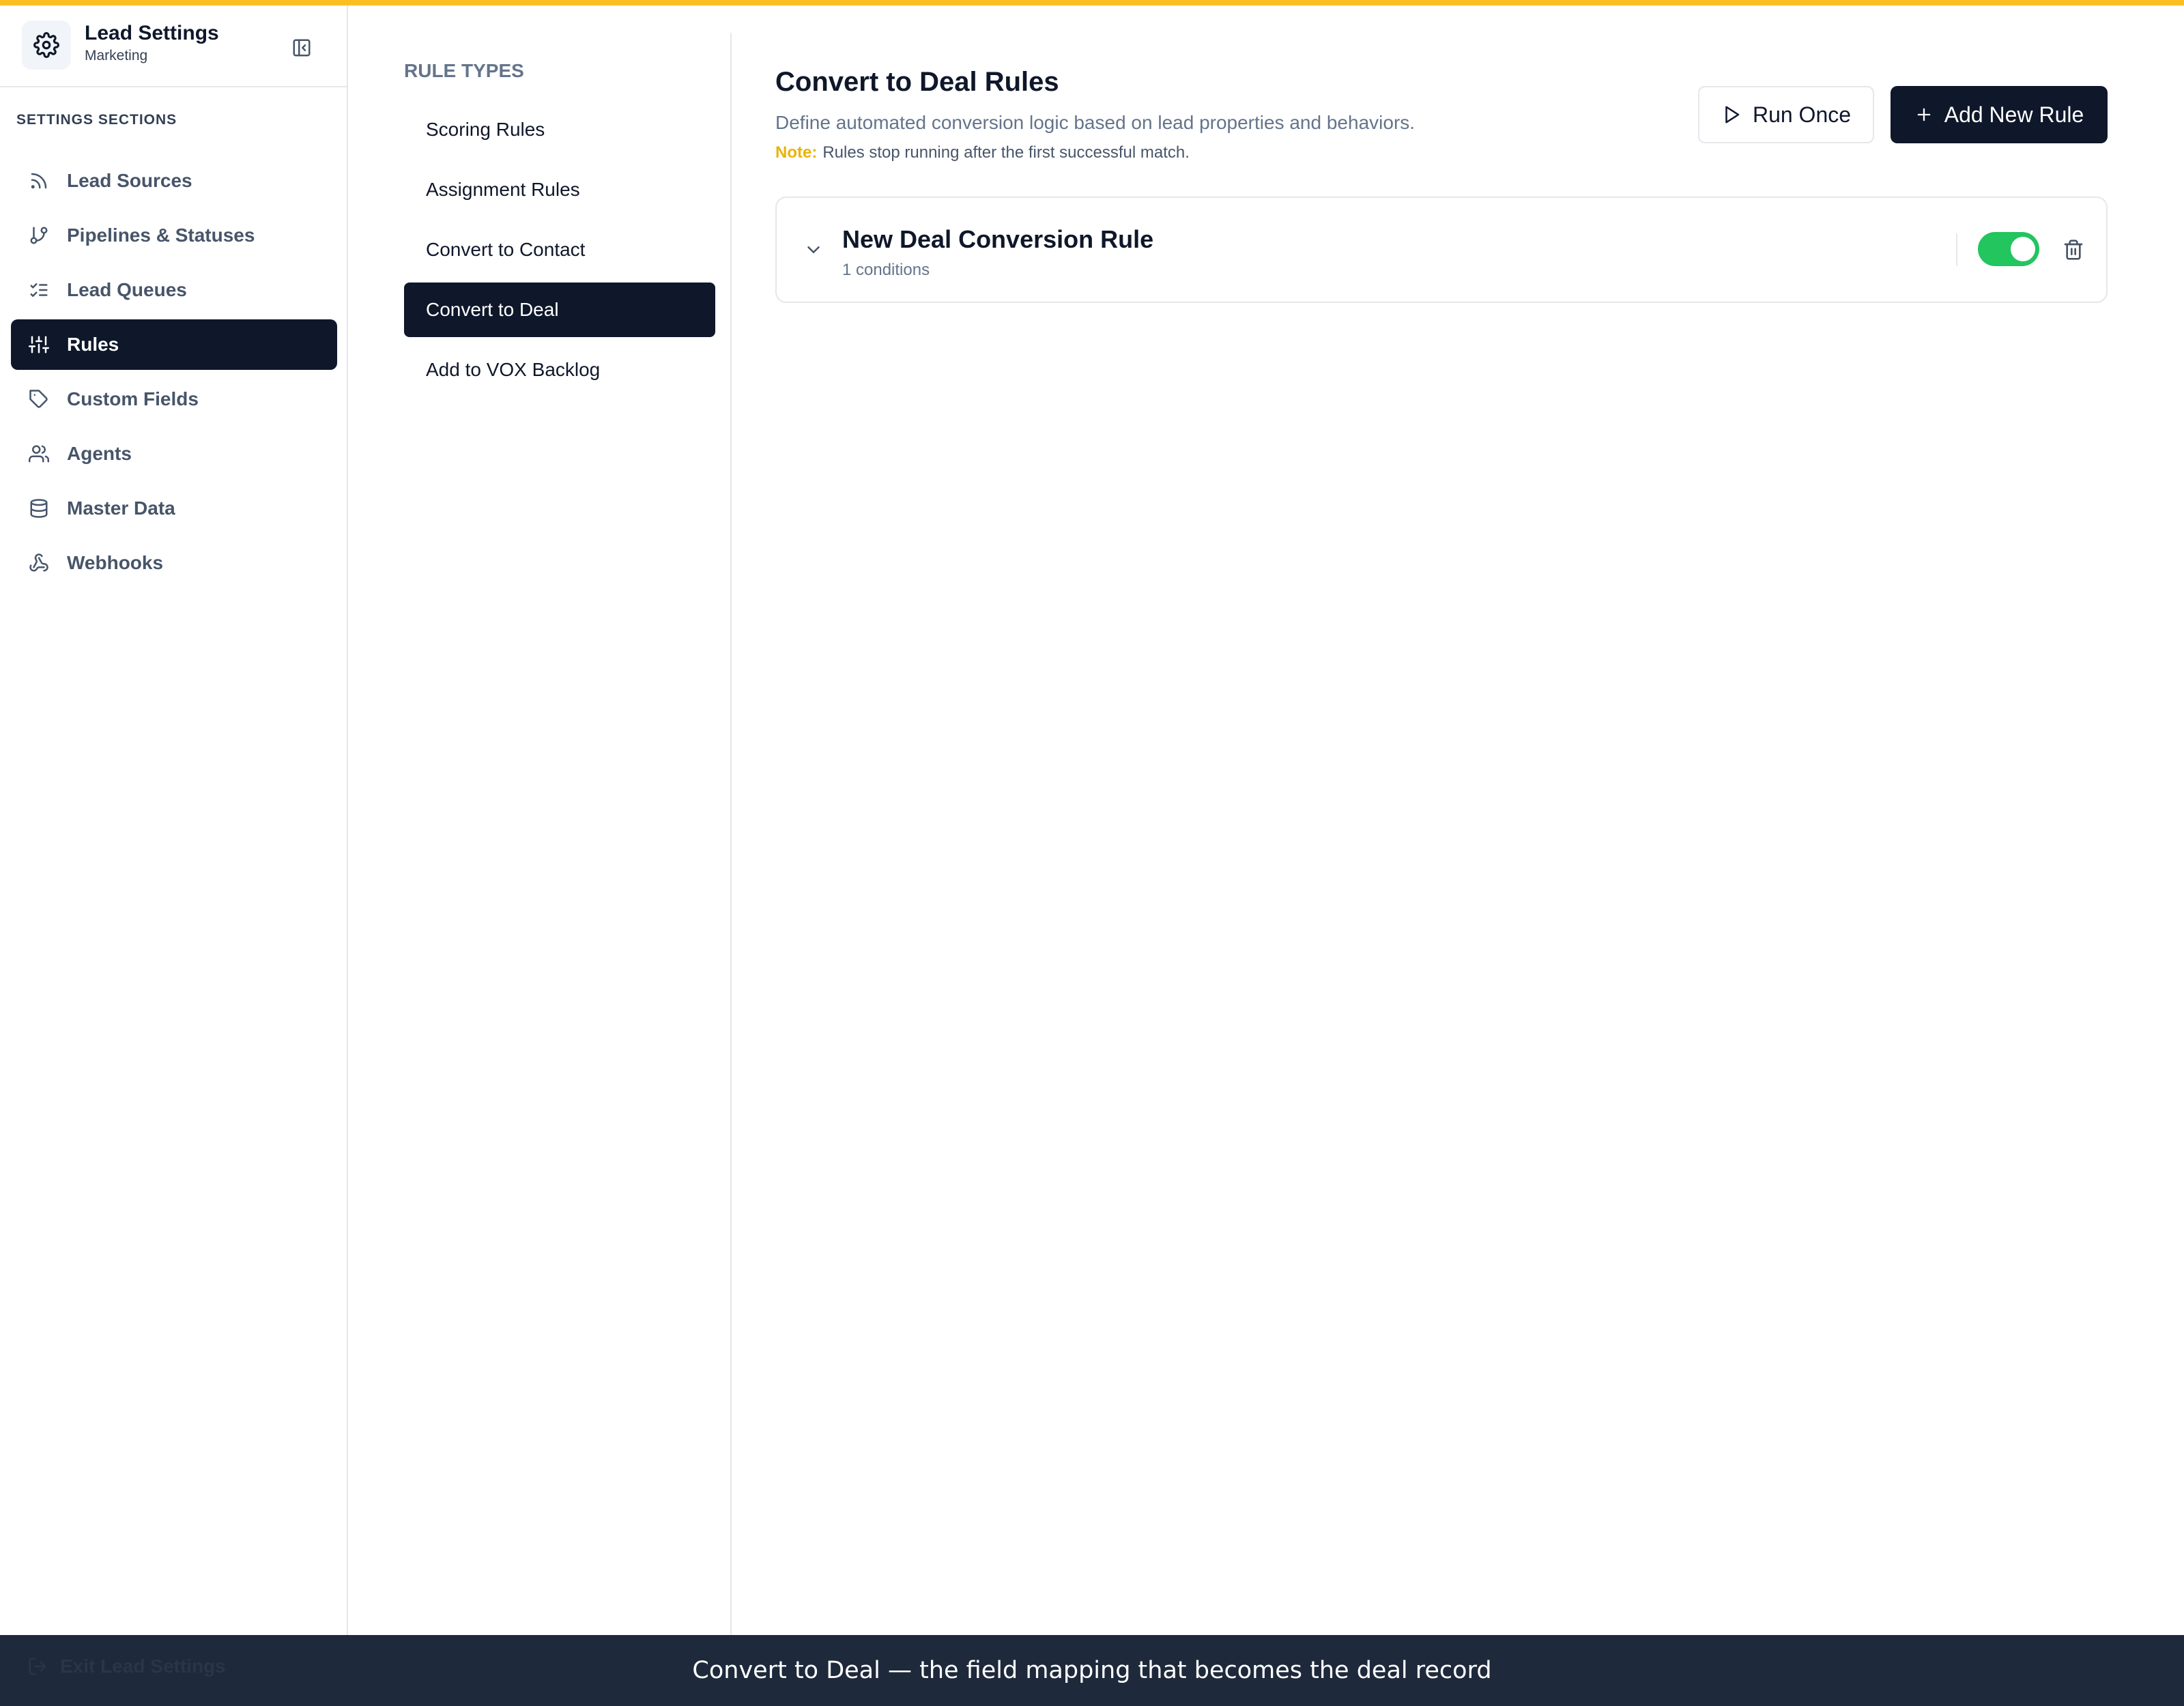 This screenshot has height=1706, width=2184. I want to click on sidebar-item-rules: Rules, so click(174, 344).